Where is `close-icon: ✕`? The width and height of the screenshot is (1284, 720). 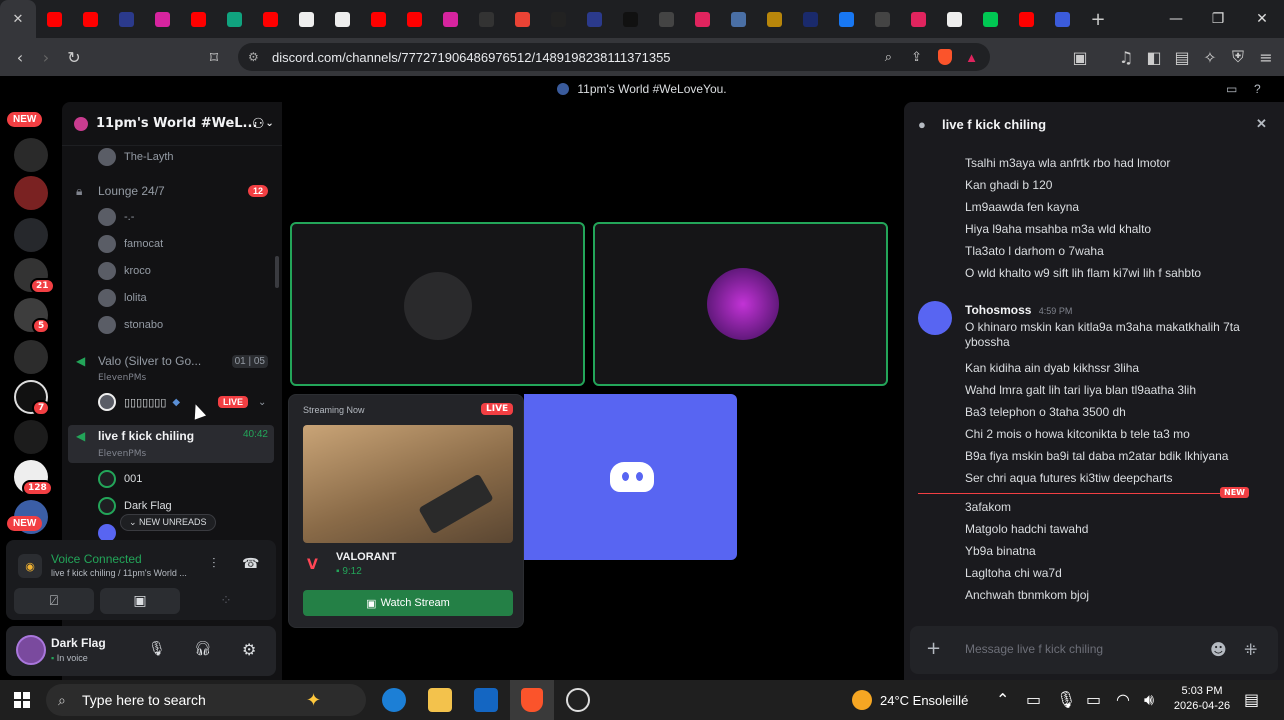 close-icon: ✕ is located at coordinates (18, 19).